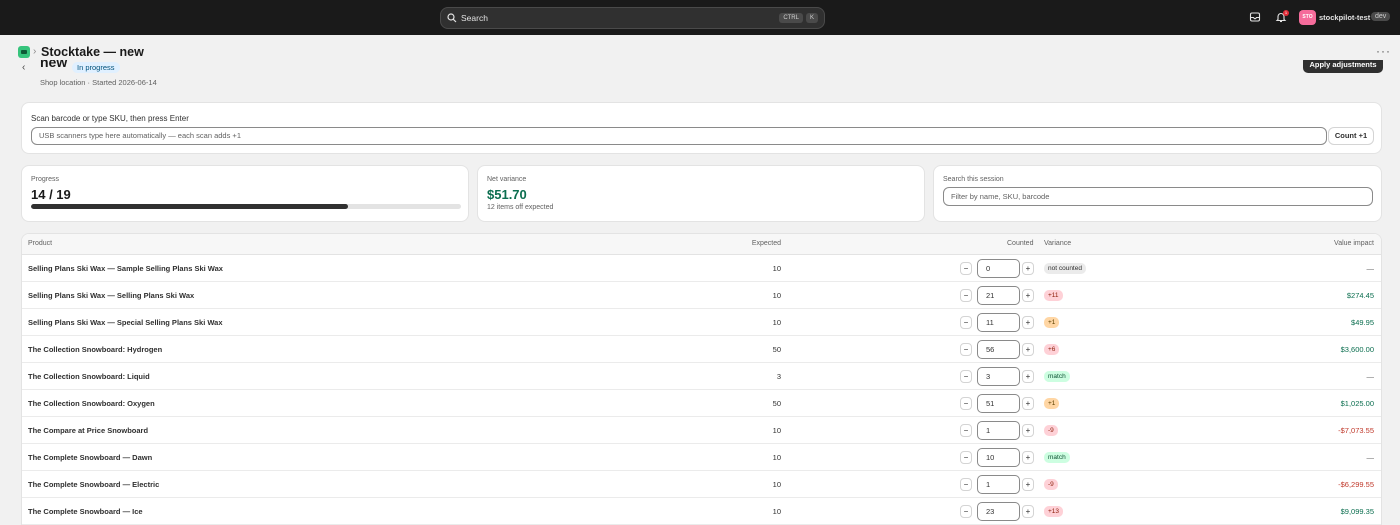 This screenshot has width=1400, height=525. Describe the element at coordinates (1356, 484) in the screenshot. I see `value-impact: -$6,299.55` at that location.